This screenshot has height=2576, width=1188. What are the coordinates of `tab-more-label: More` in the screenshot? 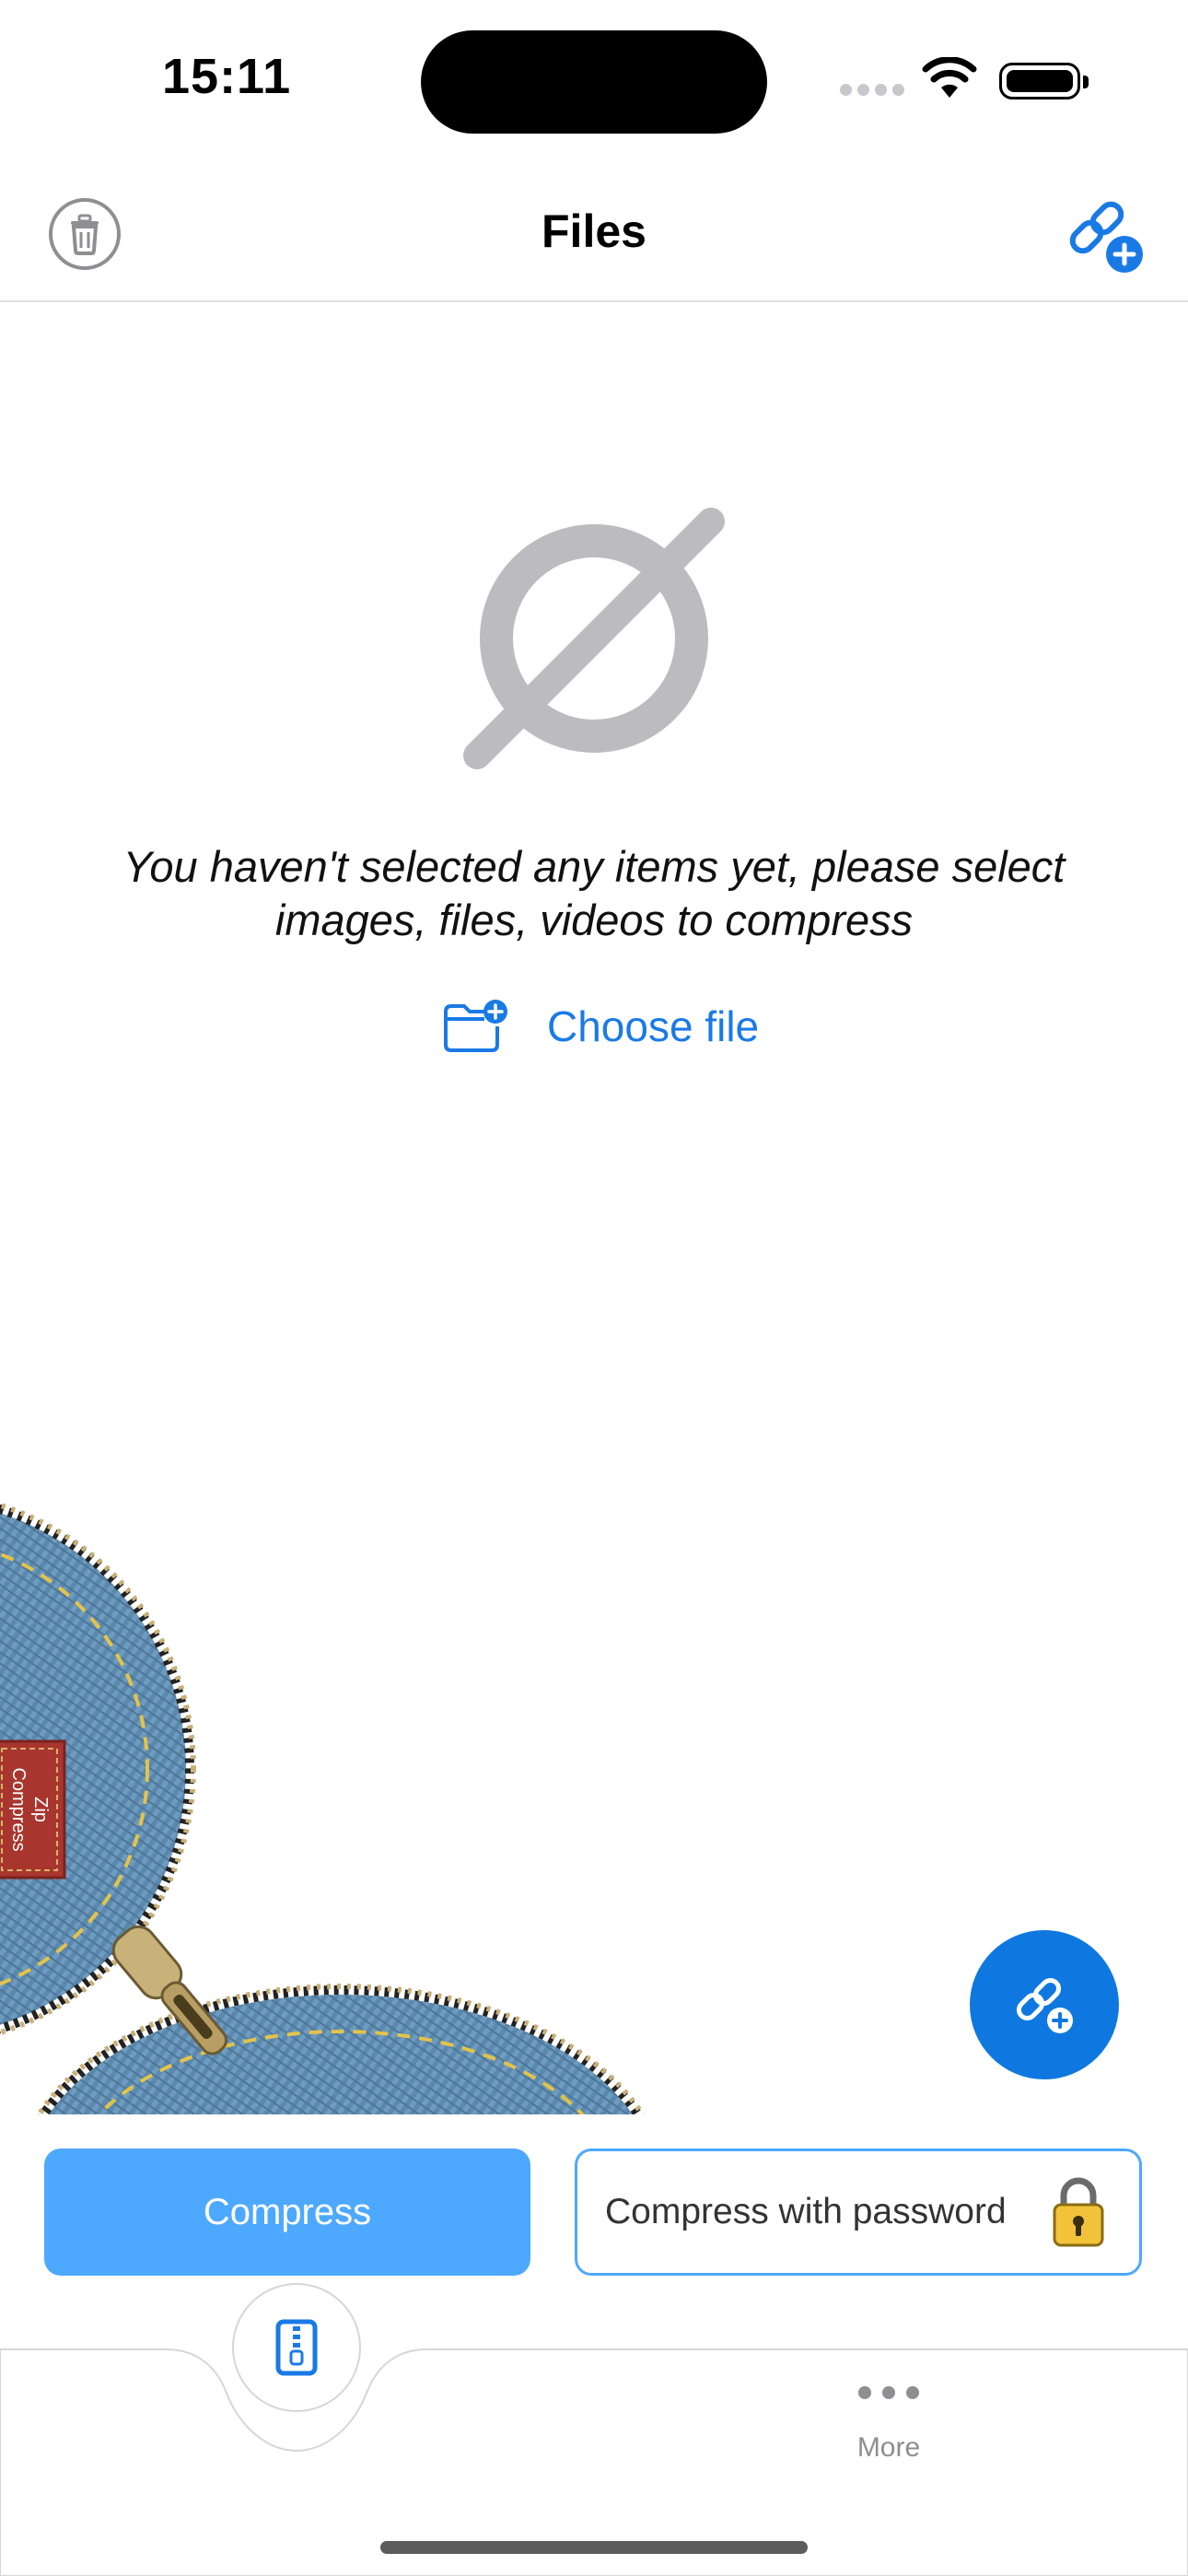 It's located at (888, 2447).